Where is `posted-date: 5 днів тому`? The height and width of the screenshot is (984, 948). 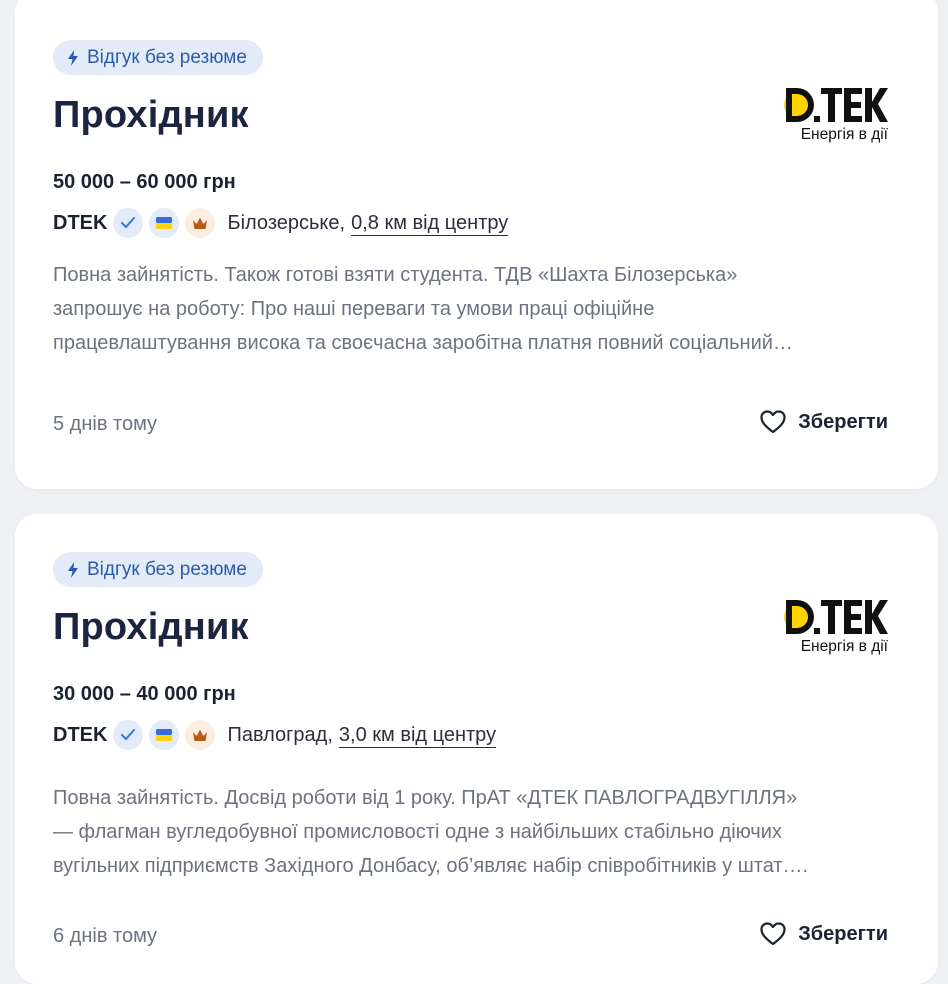
posted-date: 5 днів тому is located at coordinates (105, 424).